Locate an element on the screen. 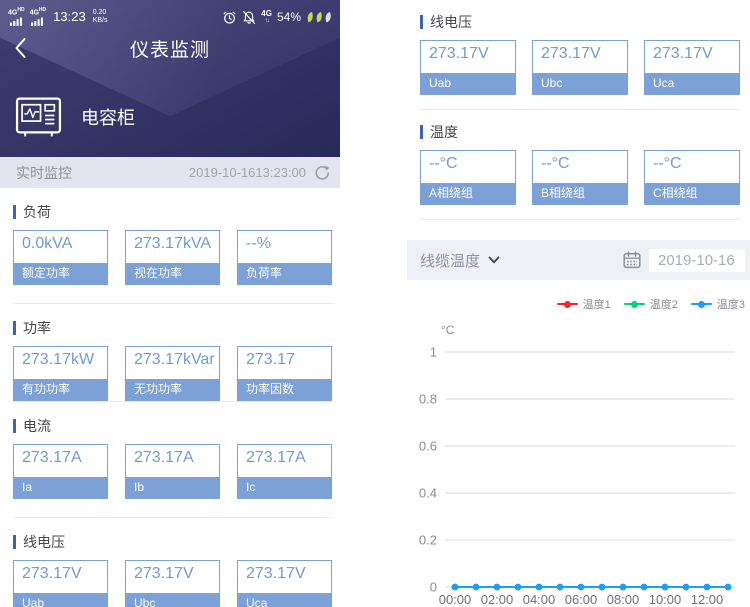 The height and width of the screenshot is (607, 750). metric-label: Ib is located at coordinates (172, 487).